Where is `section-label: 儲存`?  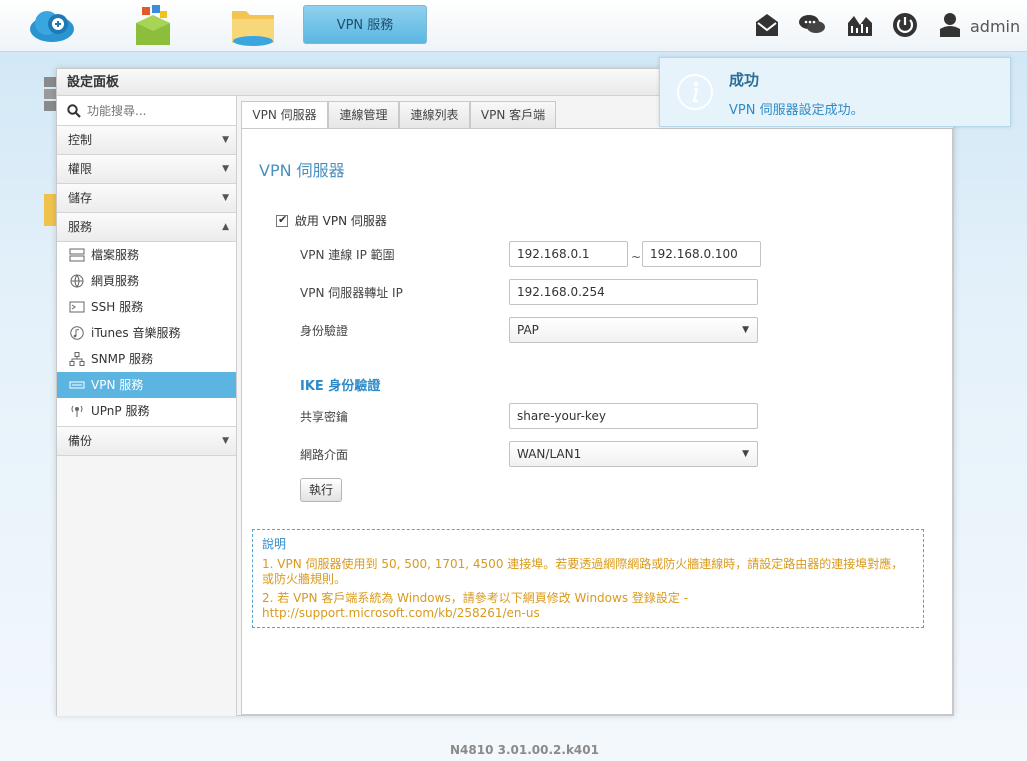
section-label: 儲存 is located at coordinates (80, 198).